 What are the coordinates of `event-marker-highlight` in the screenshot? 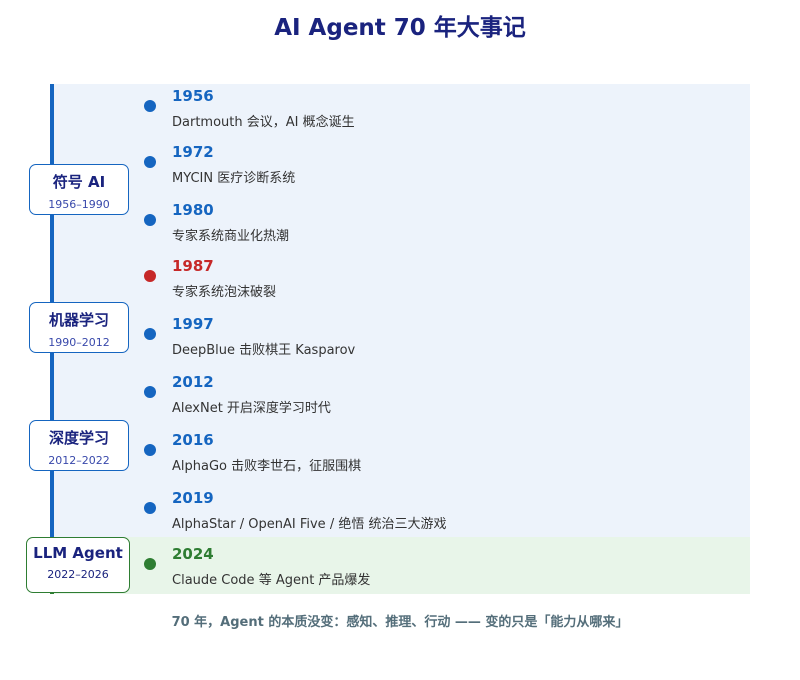 It's located at (150, 276).